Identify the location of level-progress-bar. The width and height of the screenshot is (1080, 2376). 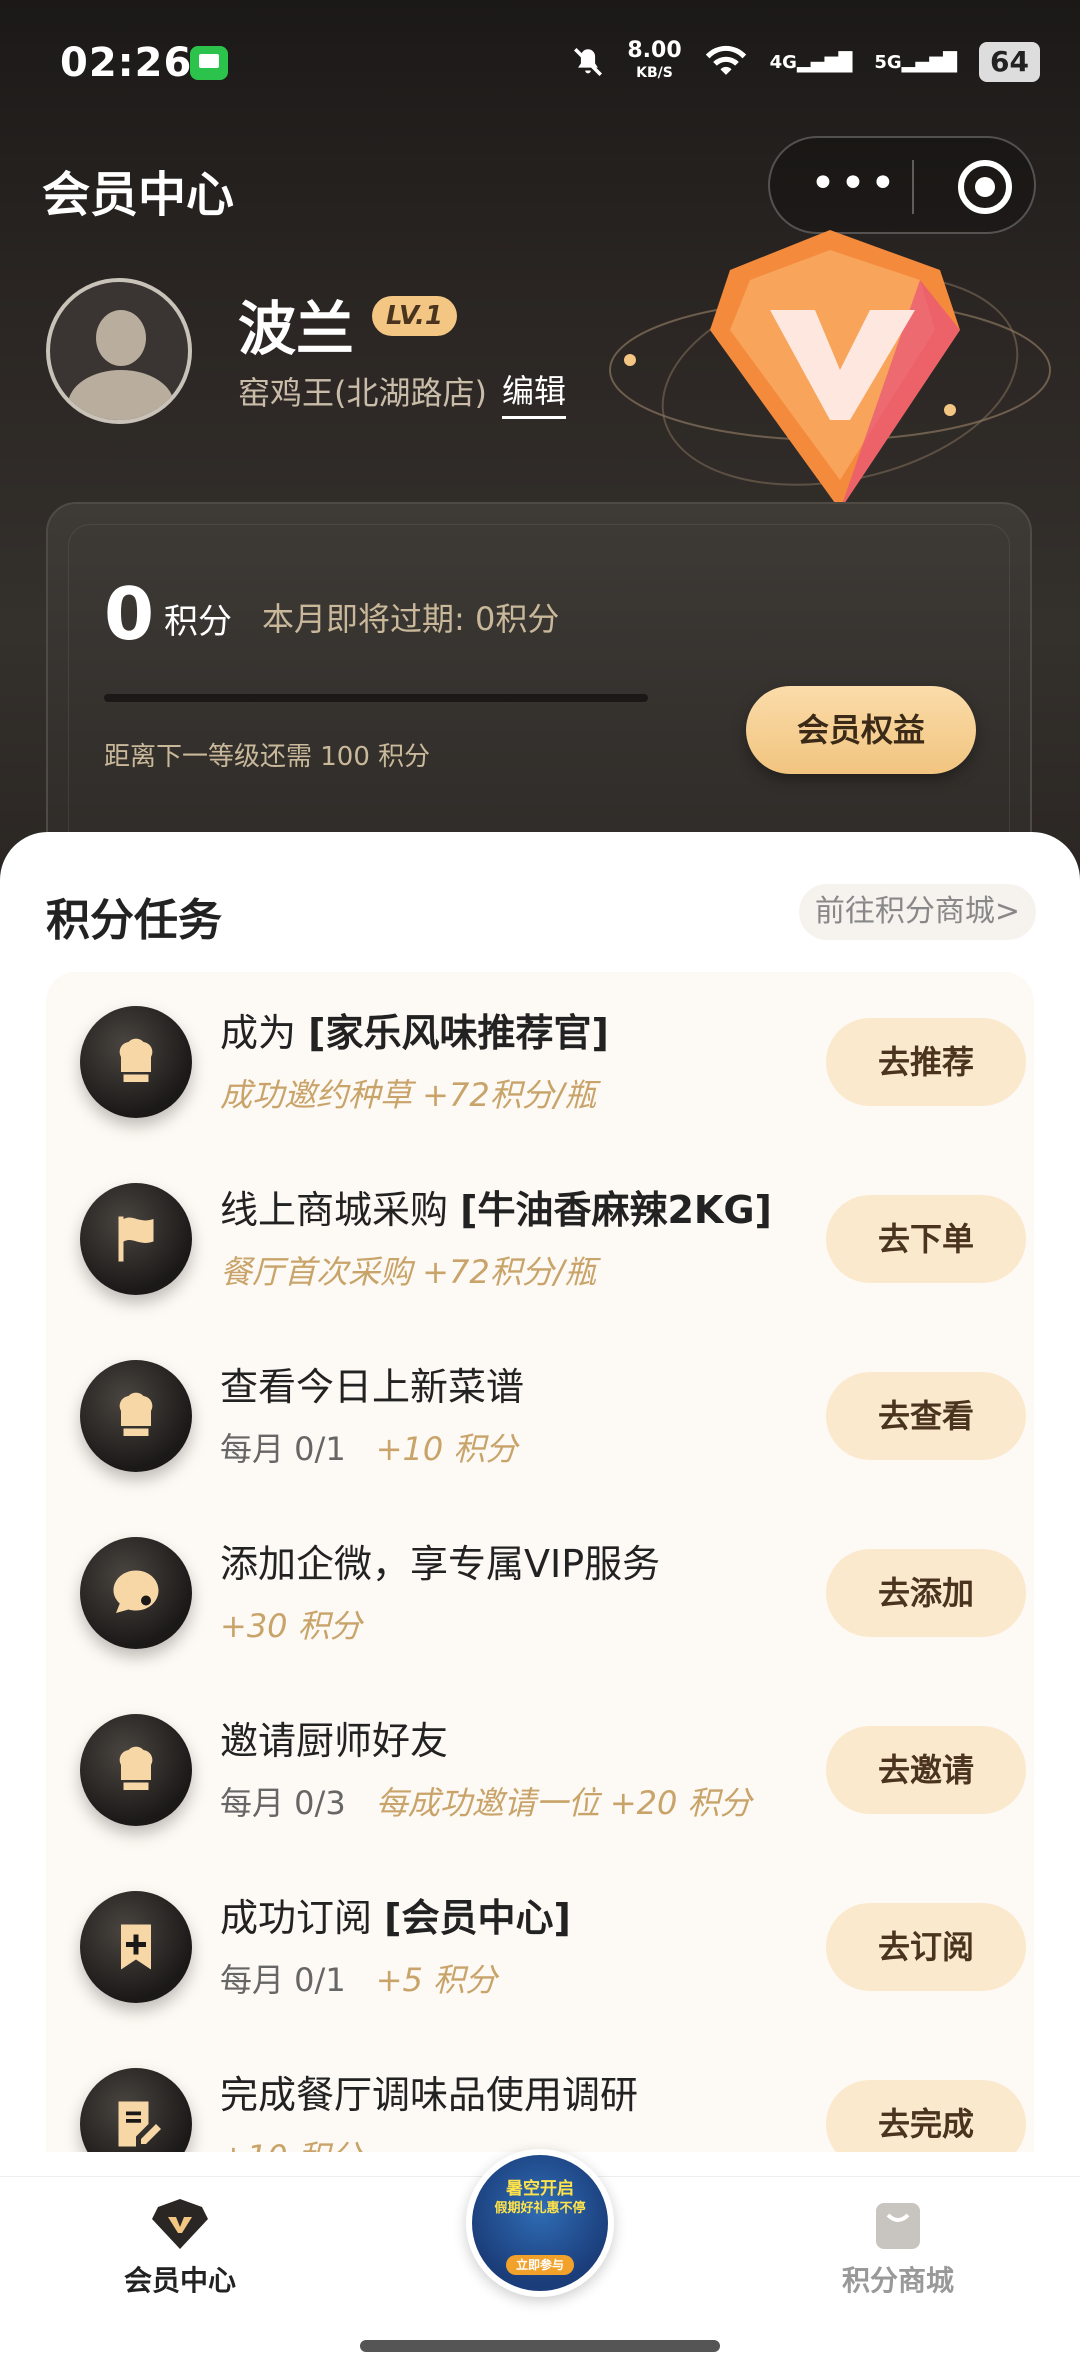
(376, 698).